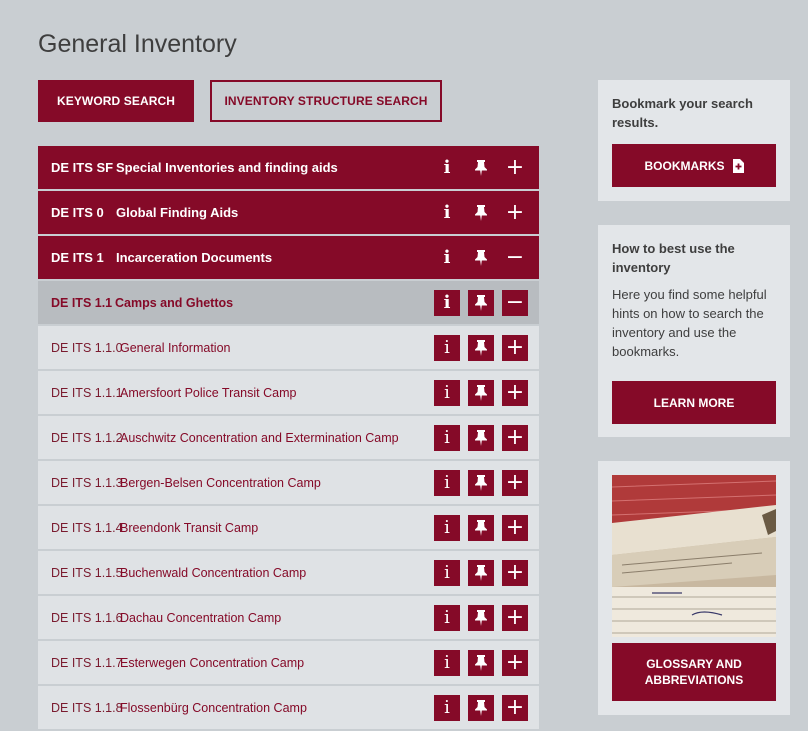 This screenshot has height=731, width=808. Describe the element at coordinates (694, 672) in the screenshot. I see `glossary-button: GLOSSARY AND ABBREVIATIONS` at that location.